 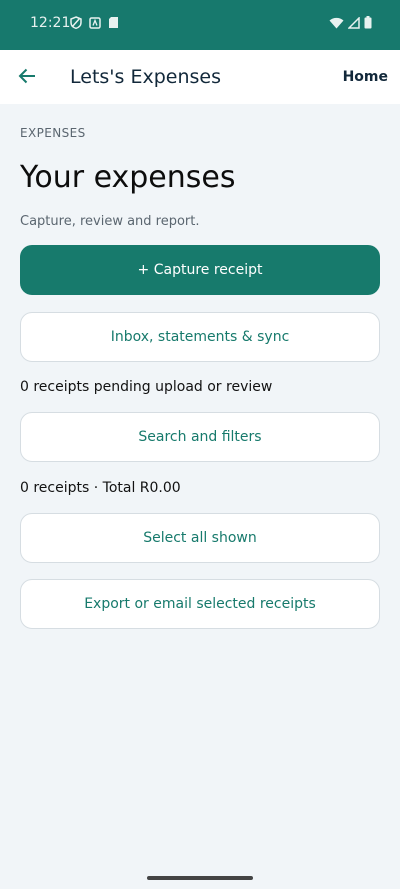 What do you see at coordinates (113, 22) in the screenshot?
I see `sim-card-icon` at bounding box center [113, 22].